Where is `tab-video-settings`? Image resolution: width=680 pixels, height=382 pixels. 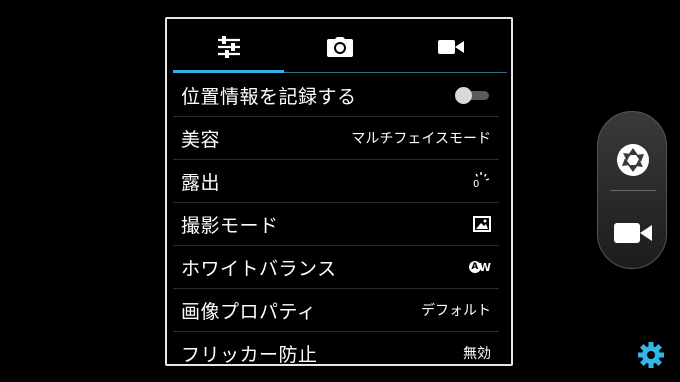 tab-video-settings is located at coordinates (450, 46).